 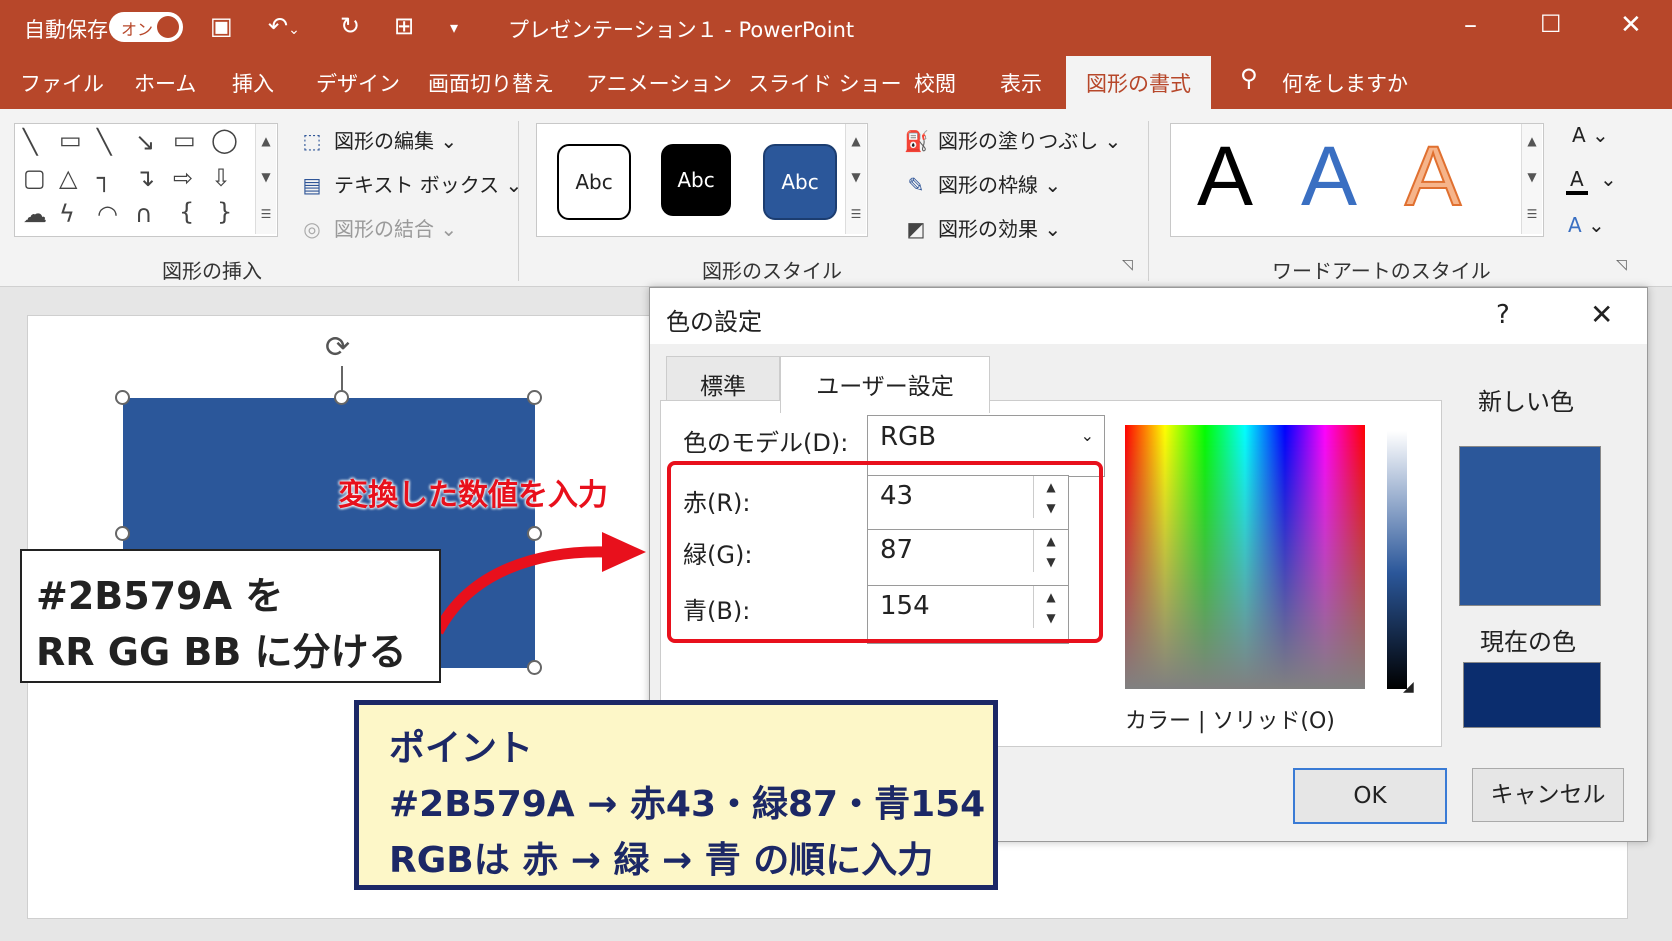 What do you see at coordinates (1531, 179) in the screenshot?
I see `wordart-scroll: ▲ ▼ ☰` at bounding box center [1531, 179].